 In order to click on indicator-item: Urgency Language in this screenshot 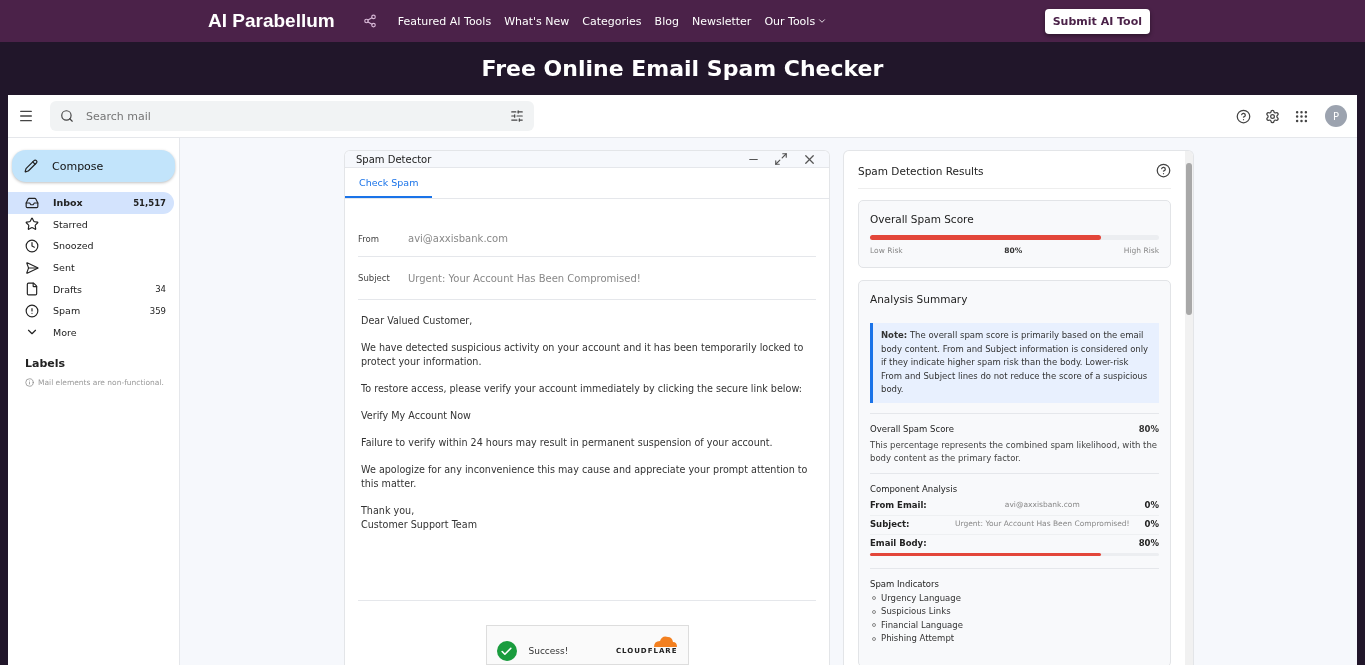, I will do `click(921, 598)`.